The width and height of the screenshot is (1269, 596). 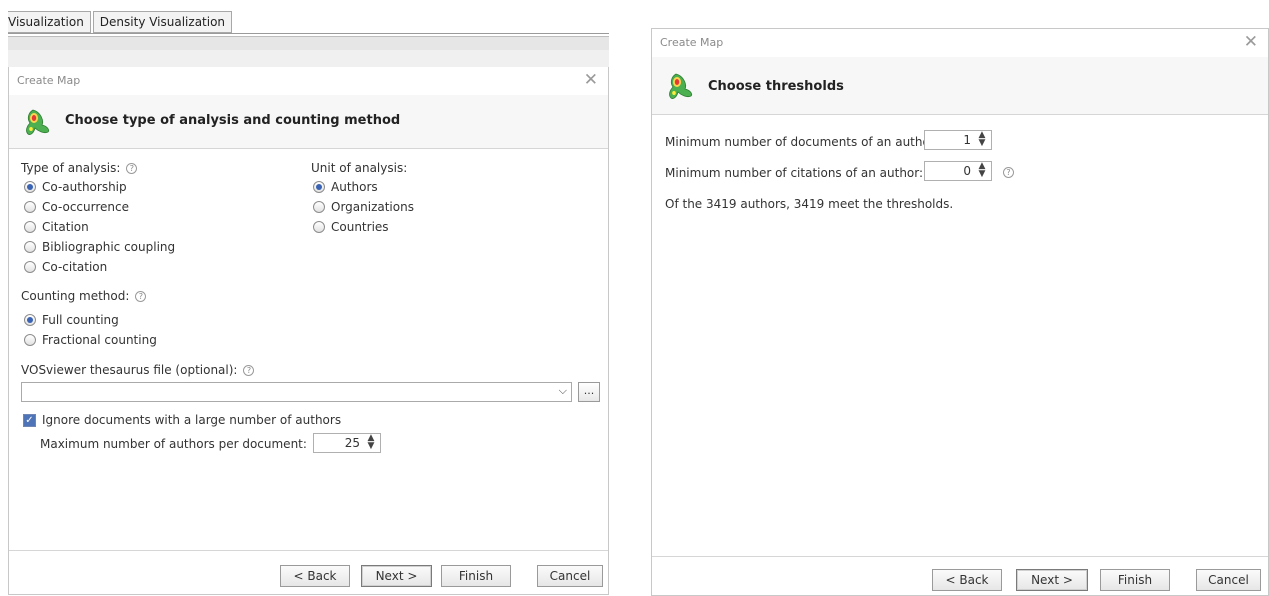 I want to click on spinner-value: 1, so click(x=967, y=140).